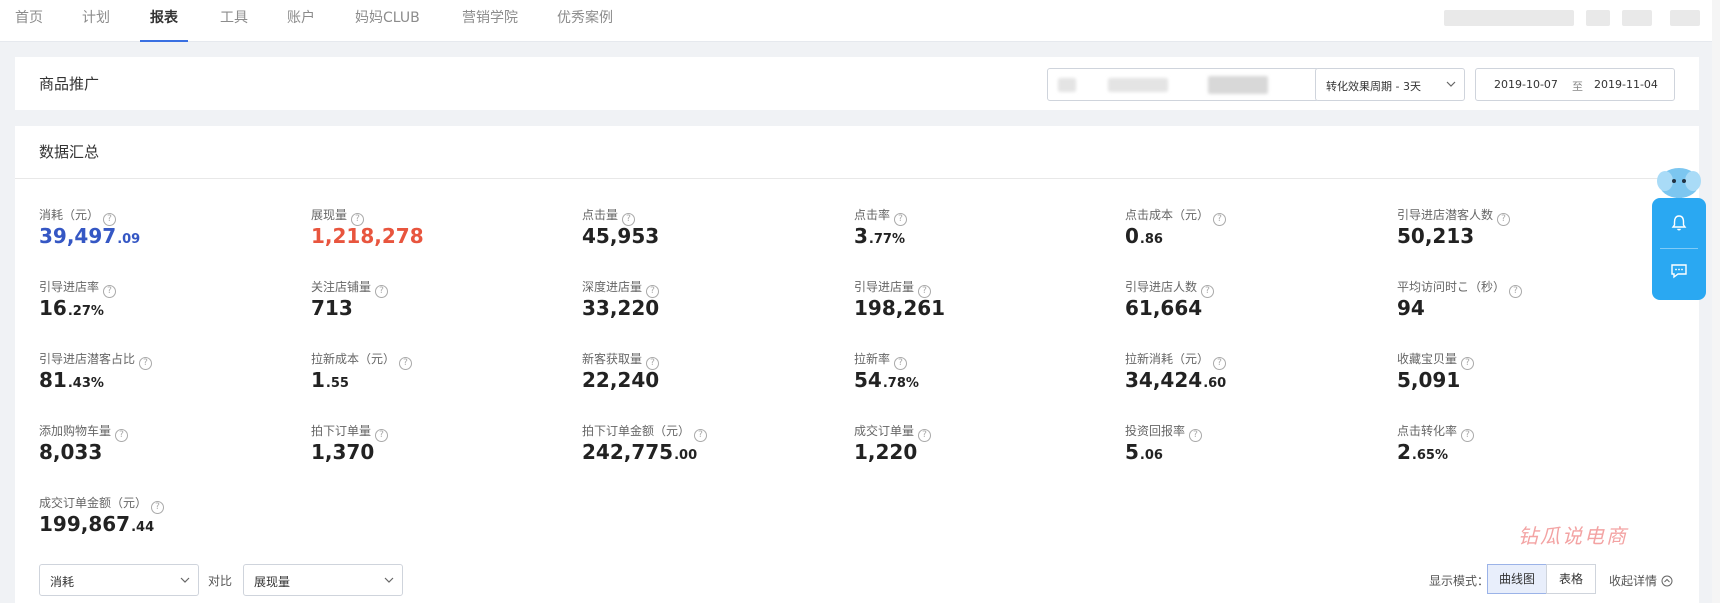  Describe the element at coordinates (87, 359) in the screenshot. I see `metric-label-text: 引导进店潜客占比` at that location.